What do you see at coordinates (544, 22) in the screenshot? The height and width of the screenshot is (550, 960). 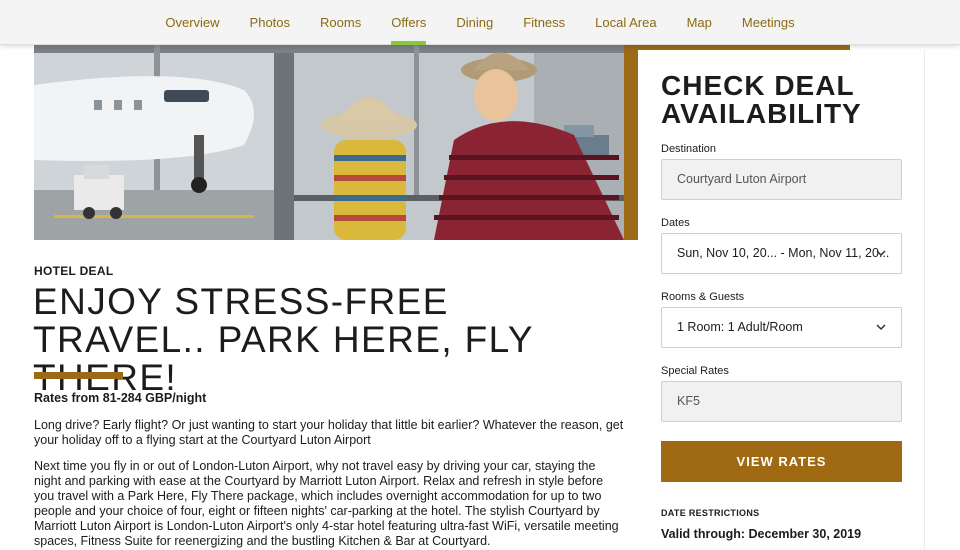 I see `nav-item-fitness: Fitness` at bounding box center [544, 22].